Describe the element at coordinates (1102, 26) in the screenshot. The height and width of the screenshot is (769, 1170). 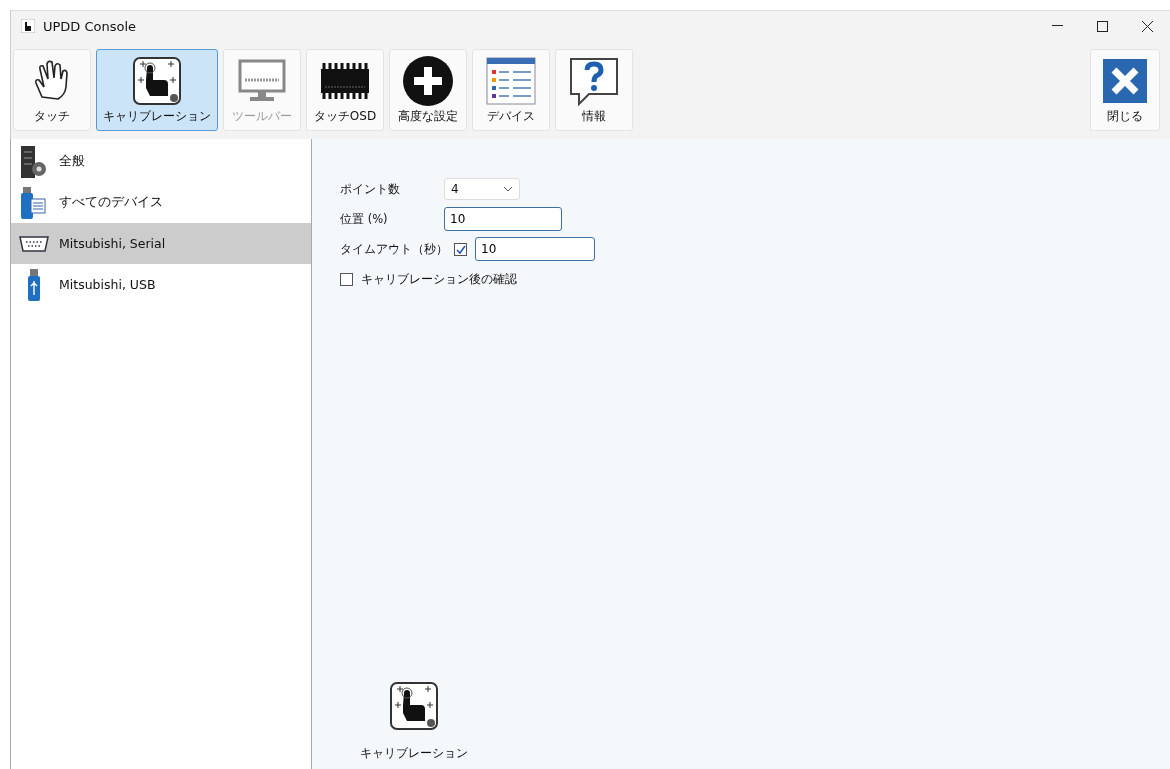
I see `maximize-icon` at that location.